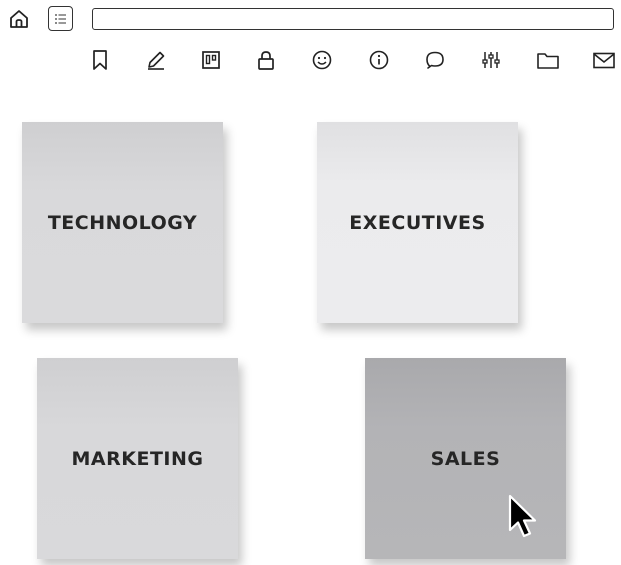  I want to click on toolbar, so click(354, 61).